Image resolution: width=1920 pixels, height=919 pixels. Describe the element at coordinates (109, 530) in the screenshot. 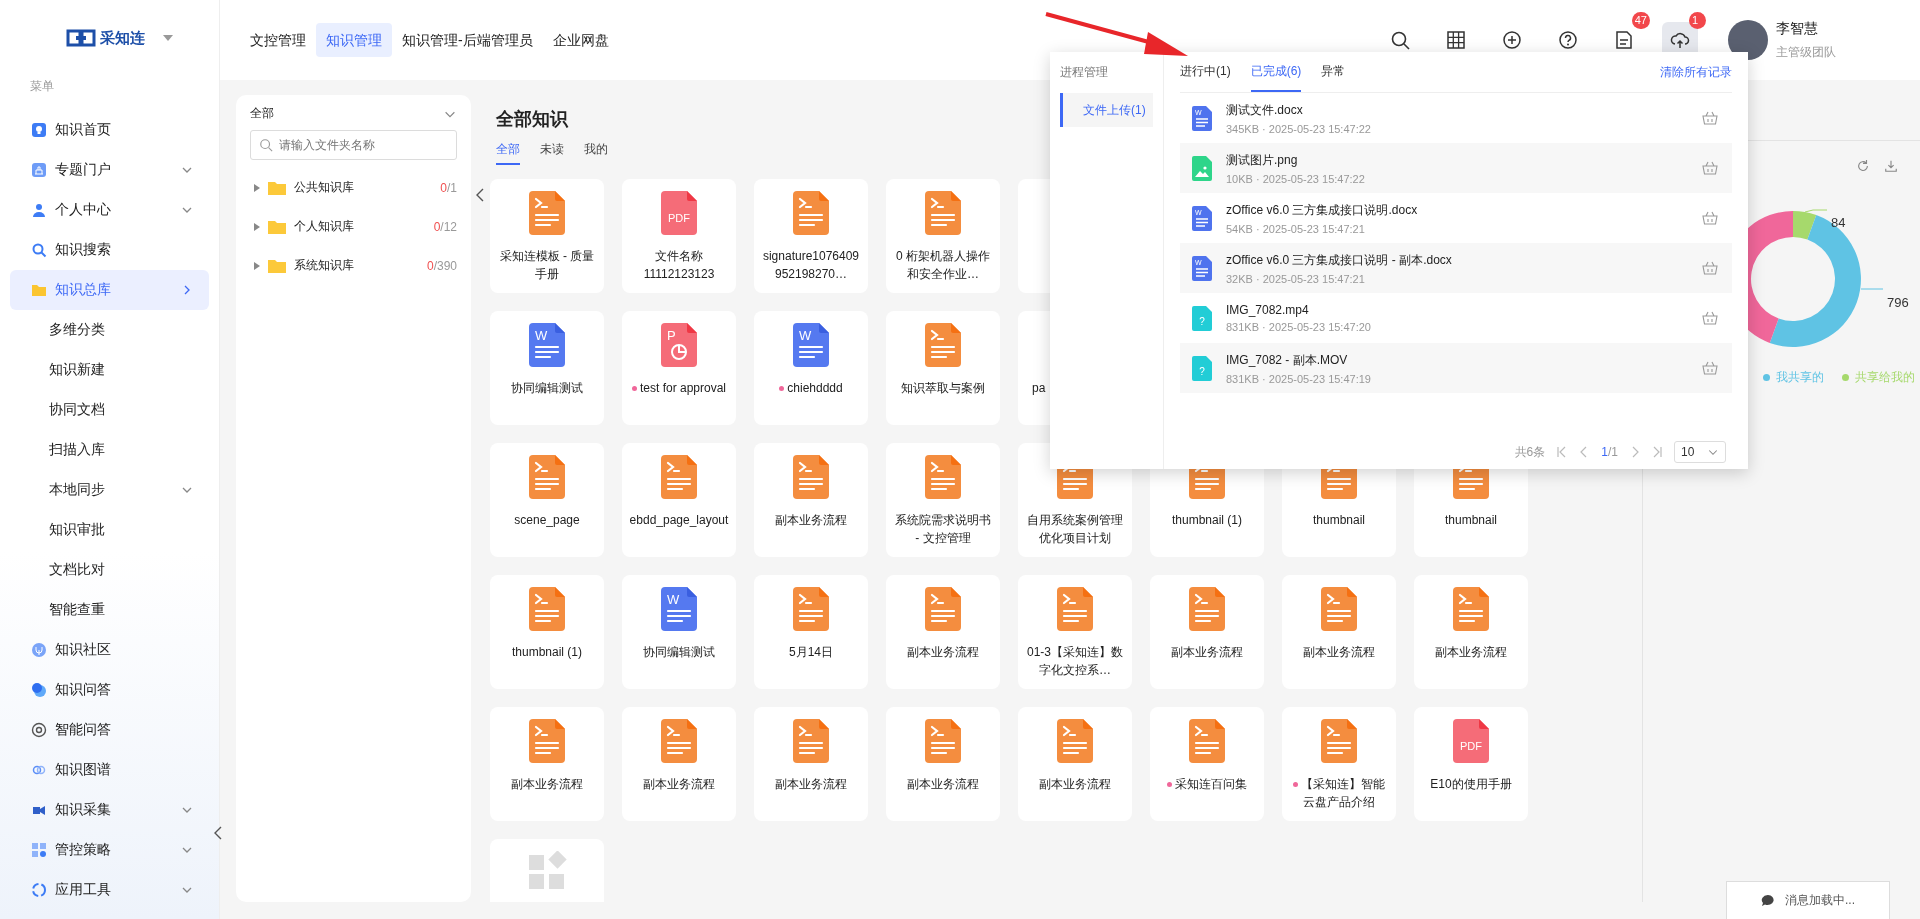

I see `submenu-item: 知识审批` at that location.